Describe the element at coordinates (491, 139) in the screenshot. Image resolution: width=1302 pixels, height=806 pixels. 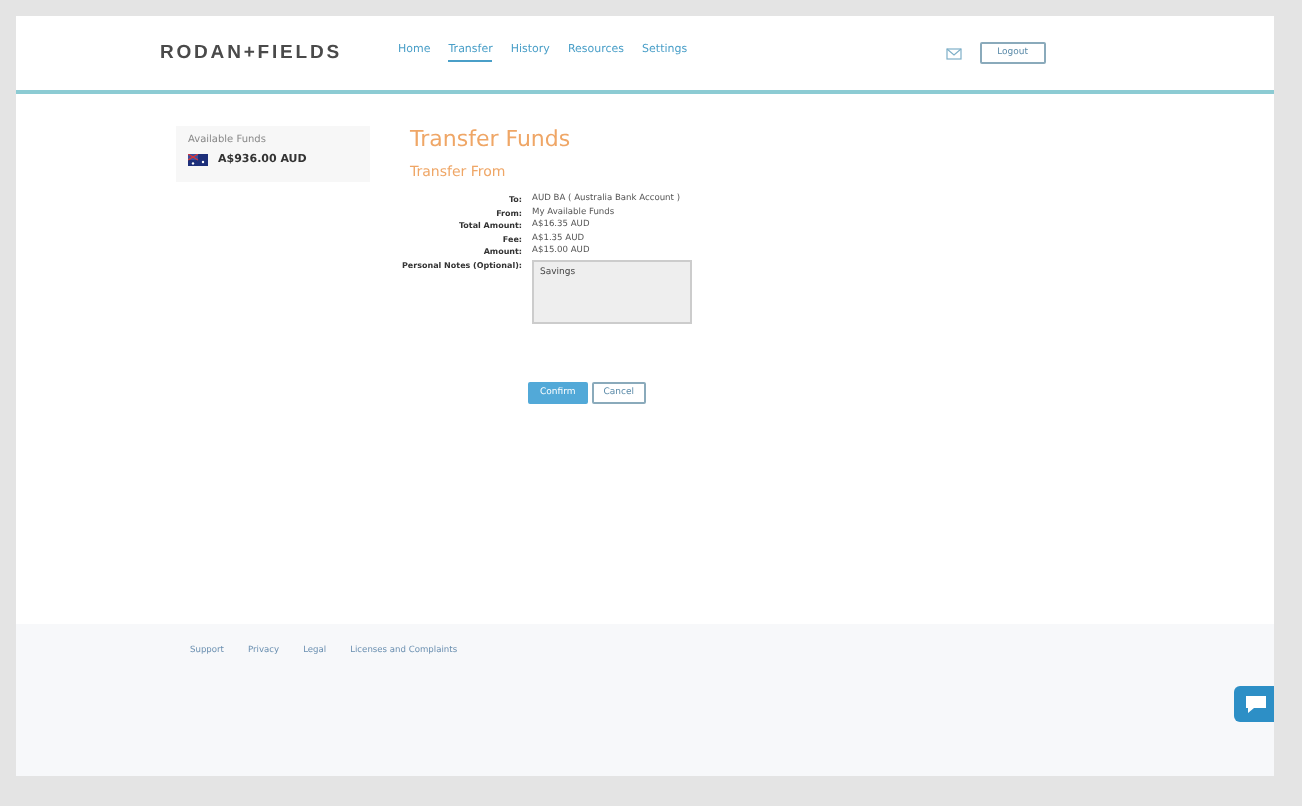
I see `page-title: Transfer Funds` at that location.